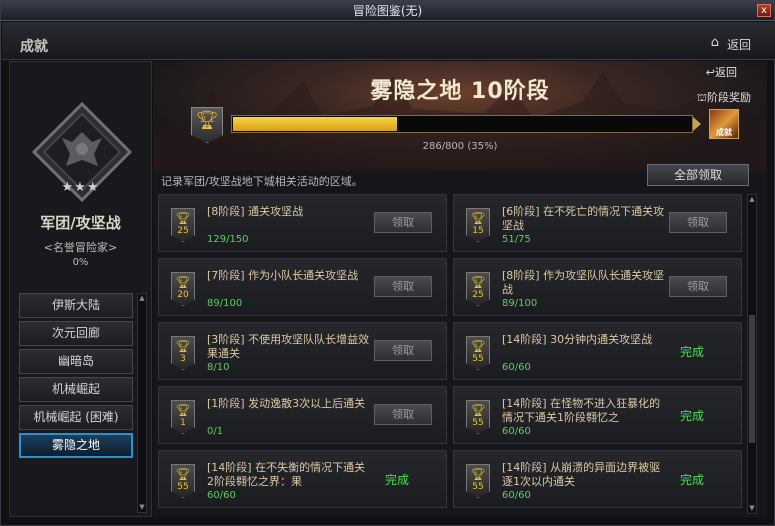 The width and height of the screenshot is (775, 526). I want to click on achievement-title: [3阶段] 不使用攻坚队队长增益效果通关, so click(288, 346).